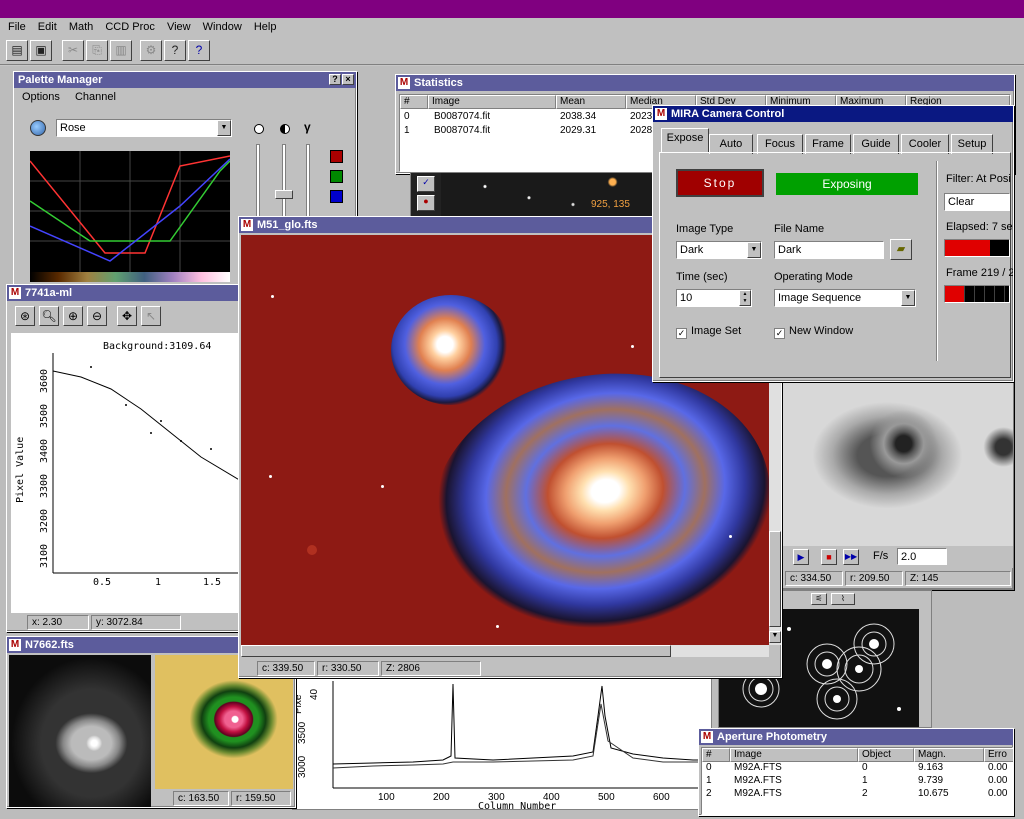 This screenshot has height=819, width=1024. Describe the element at coordinates (641, 130) in the screenshot. I see `row-median: 2028` at that location.